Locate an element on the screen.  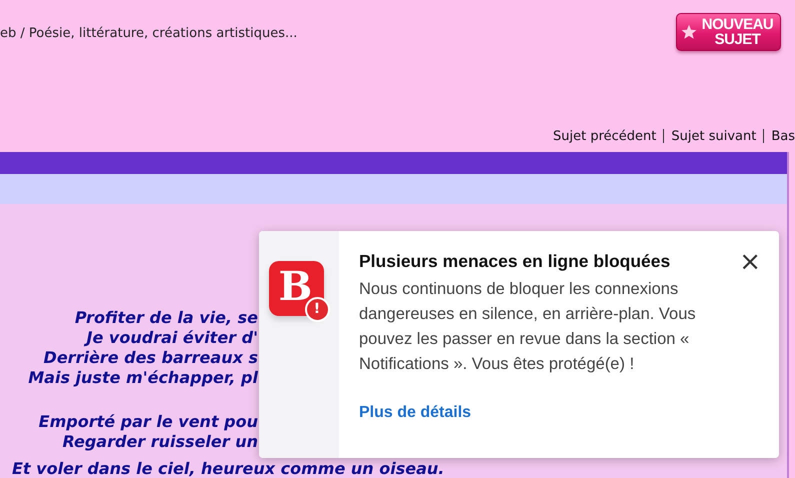
nav-link: Sujet précédent is located at coordinates (604, 136).